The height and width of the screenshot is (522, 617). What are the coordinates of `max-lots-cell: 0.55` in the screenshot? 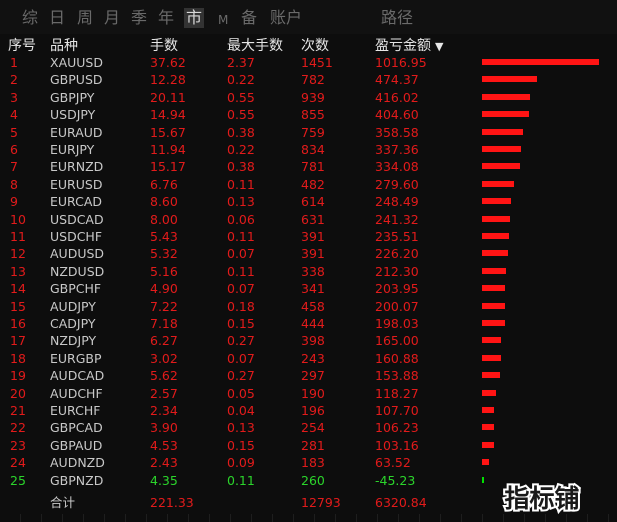 It's located at (241, 97).